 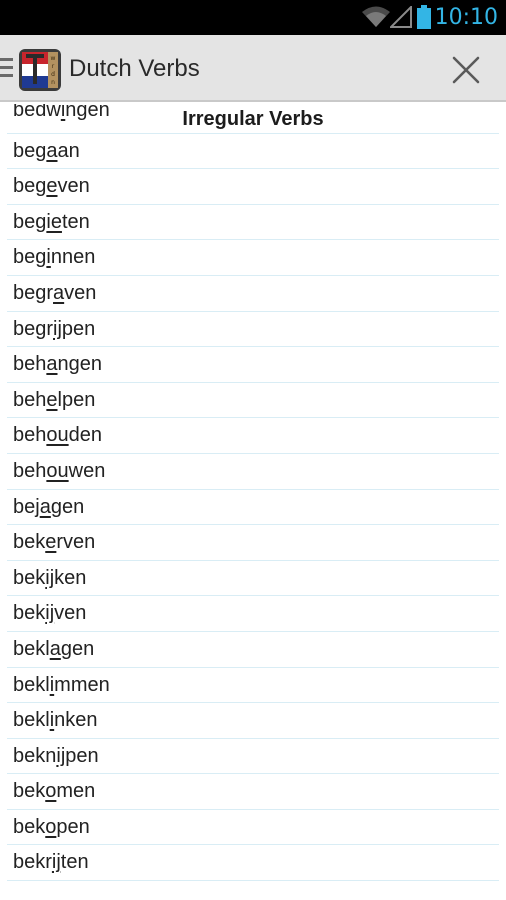 I want to click on action-bar: w r d n Dutch Verbs, so click(x=253, y=68).